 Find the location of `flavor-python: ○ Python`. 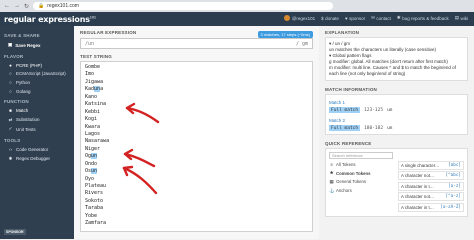

flavor-python: ○ Python is located at coordinates (37, 82).